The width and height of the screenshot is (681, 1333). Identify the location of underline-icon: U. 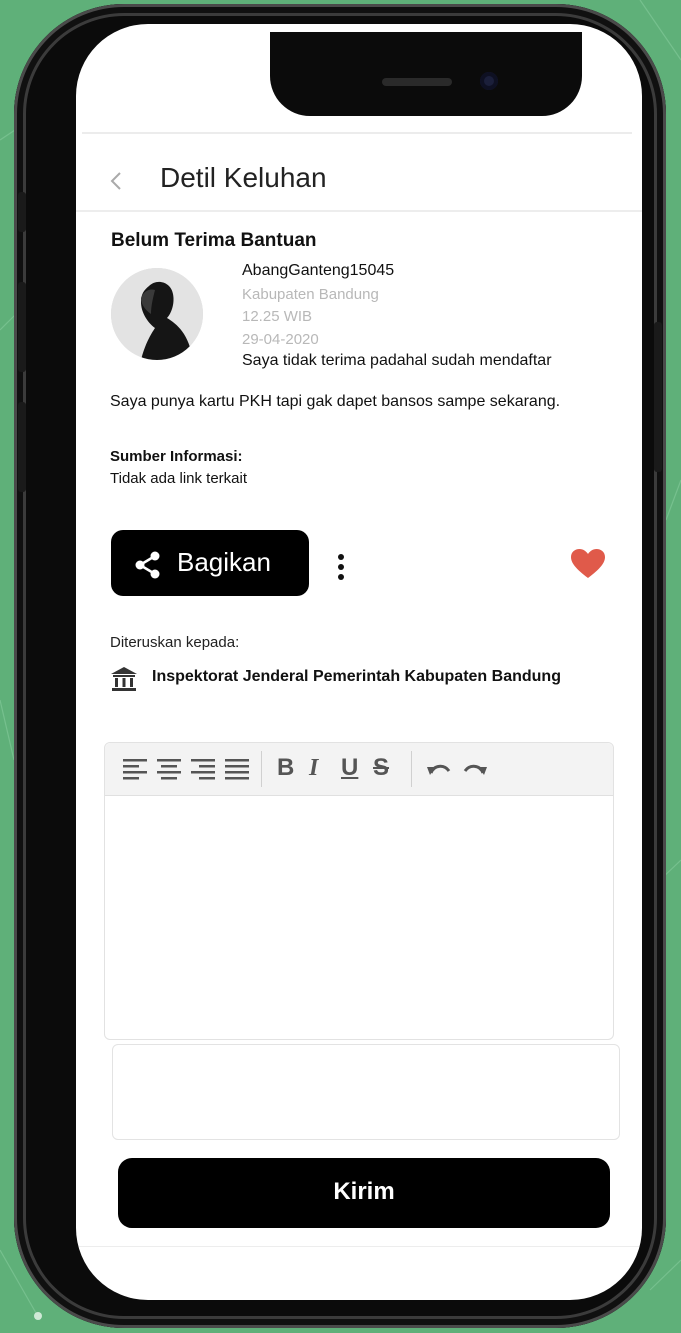
(349, 768).